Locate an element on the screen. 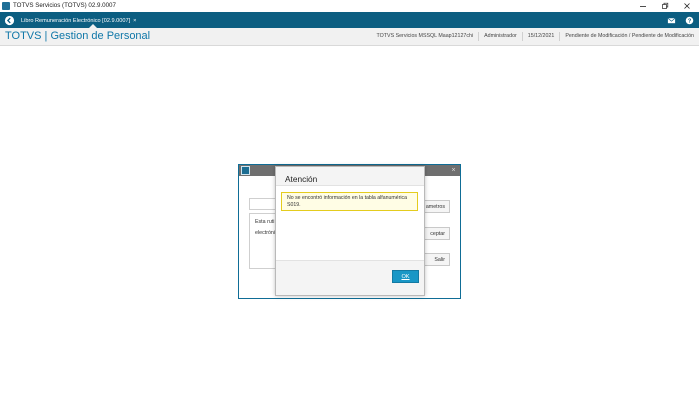 The height and width of the screenshot is (418, 699). close-window-button is located at coordinates (687, 6).